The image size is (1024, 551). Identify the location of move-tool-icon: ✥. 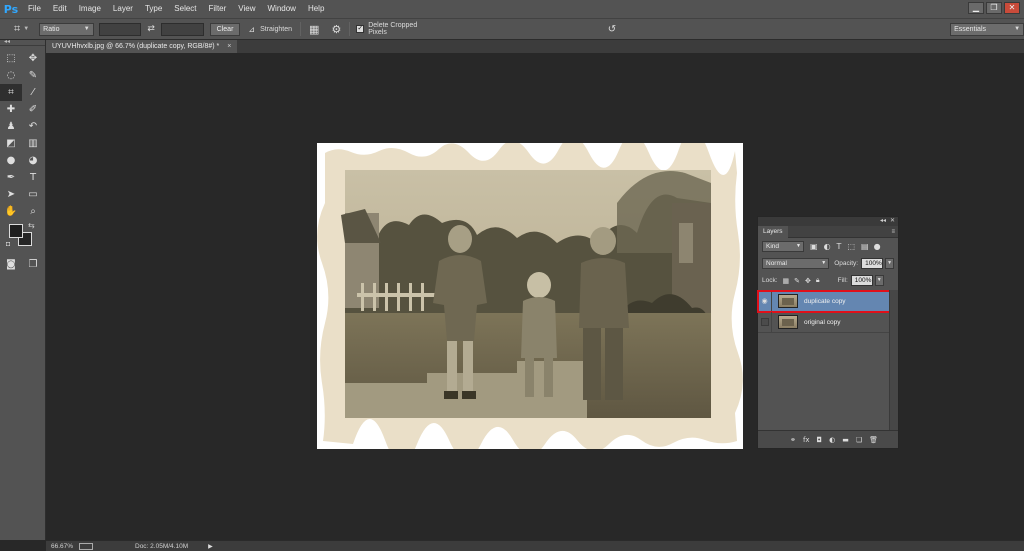
(33, 58).